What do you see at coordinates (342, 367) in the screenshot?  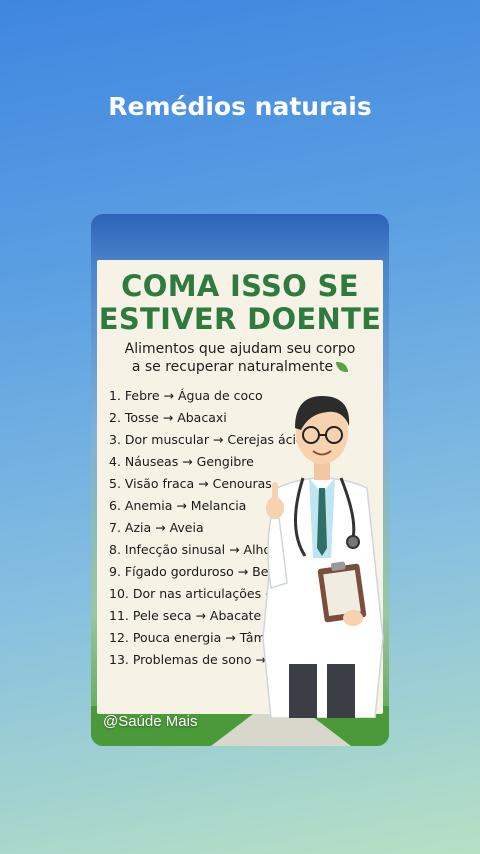 I see `leaf-icon` at bounding box center [342, 367].